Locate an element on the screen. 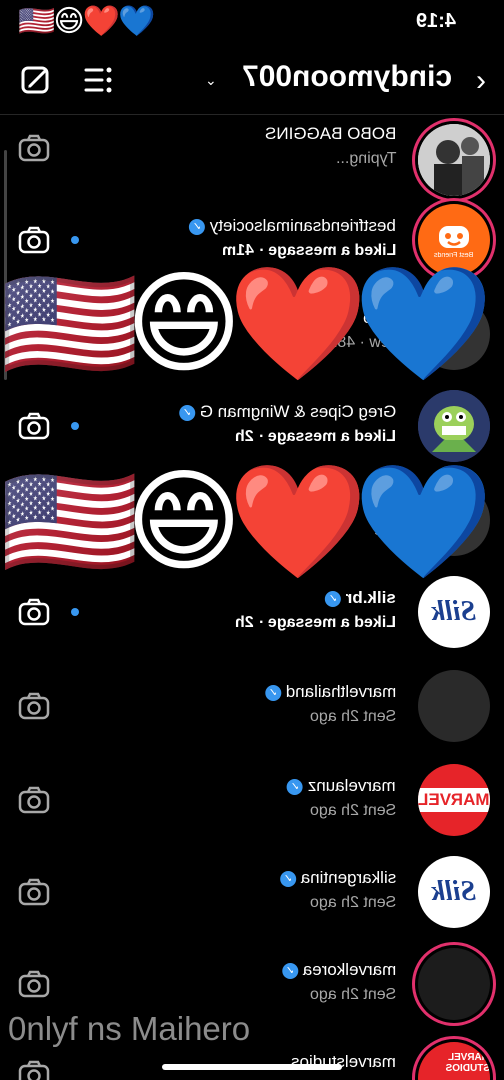 Image resolution: width=504 pixels, height=1080 pixels. conversation-subtitle: Liked a message · 41m is located at coordinates (308, 250).